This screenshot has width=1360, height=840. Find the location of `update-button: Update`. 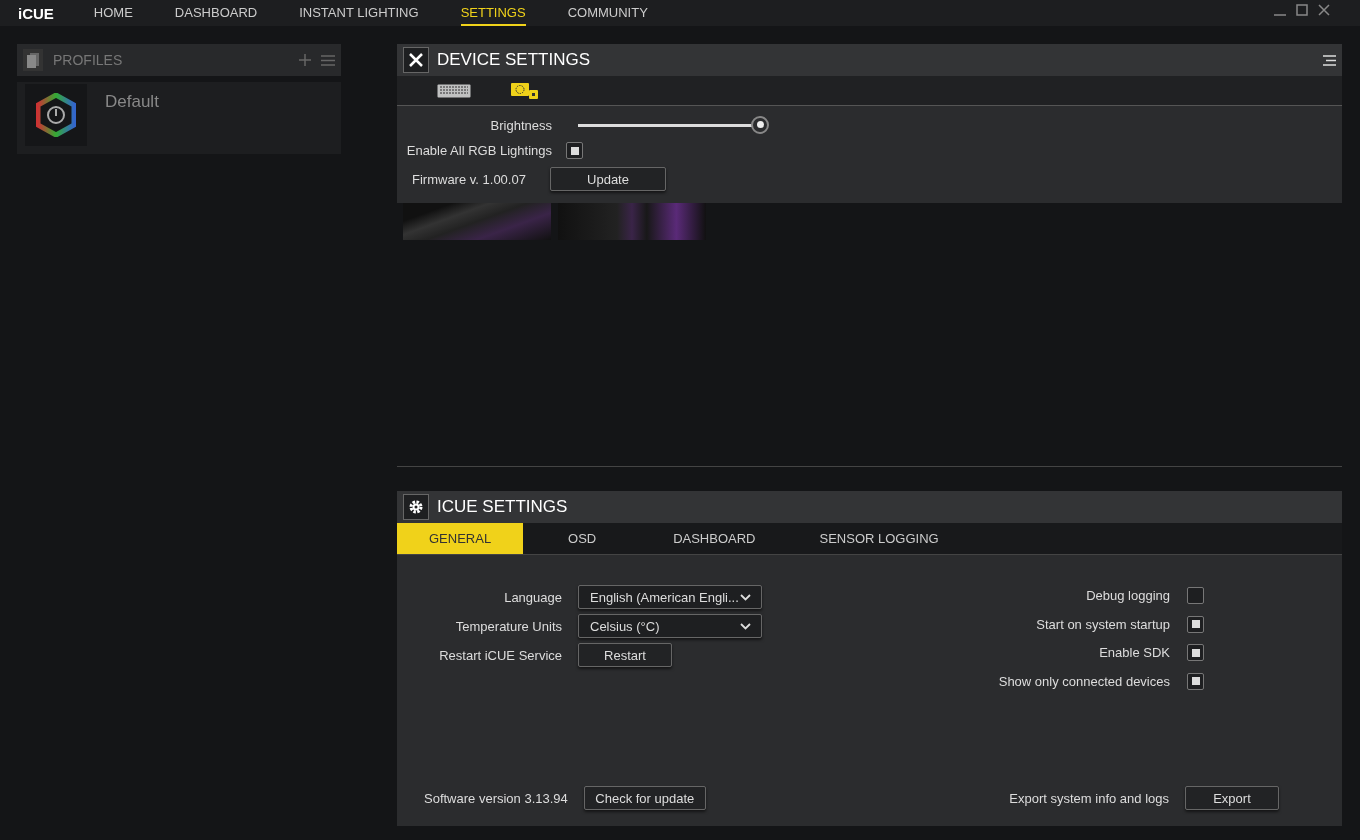

update-button: Update is located at coordinates (608, 179).